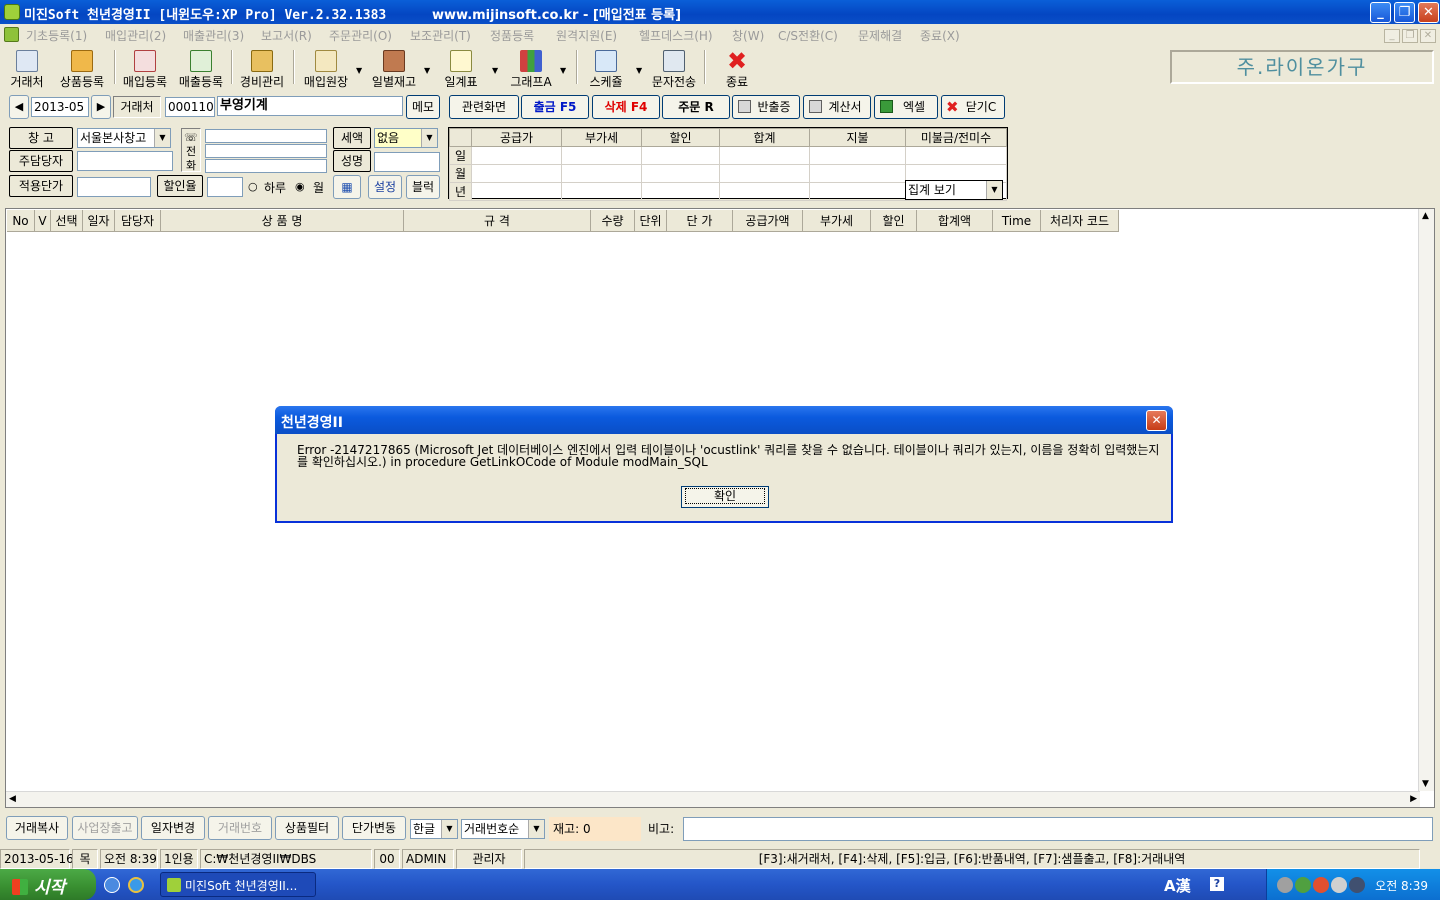 The image size is (1440, 900). Describe the element at coordinates (954, 190) in the screenshot. I see `summary-view-select: 집계 보기 ▼` at that location.